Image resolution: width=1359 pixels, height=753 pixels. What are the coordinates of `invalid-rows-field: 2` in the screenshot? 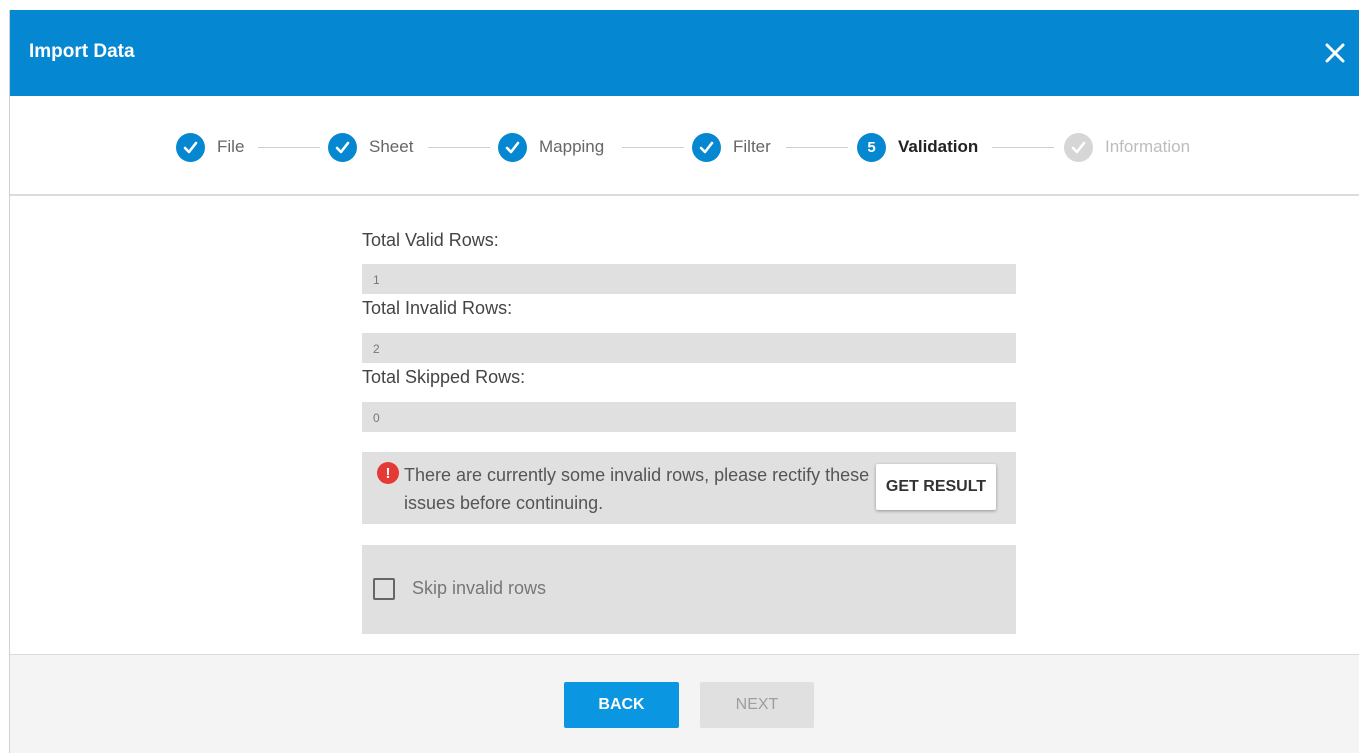 It's located at (689, 348).